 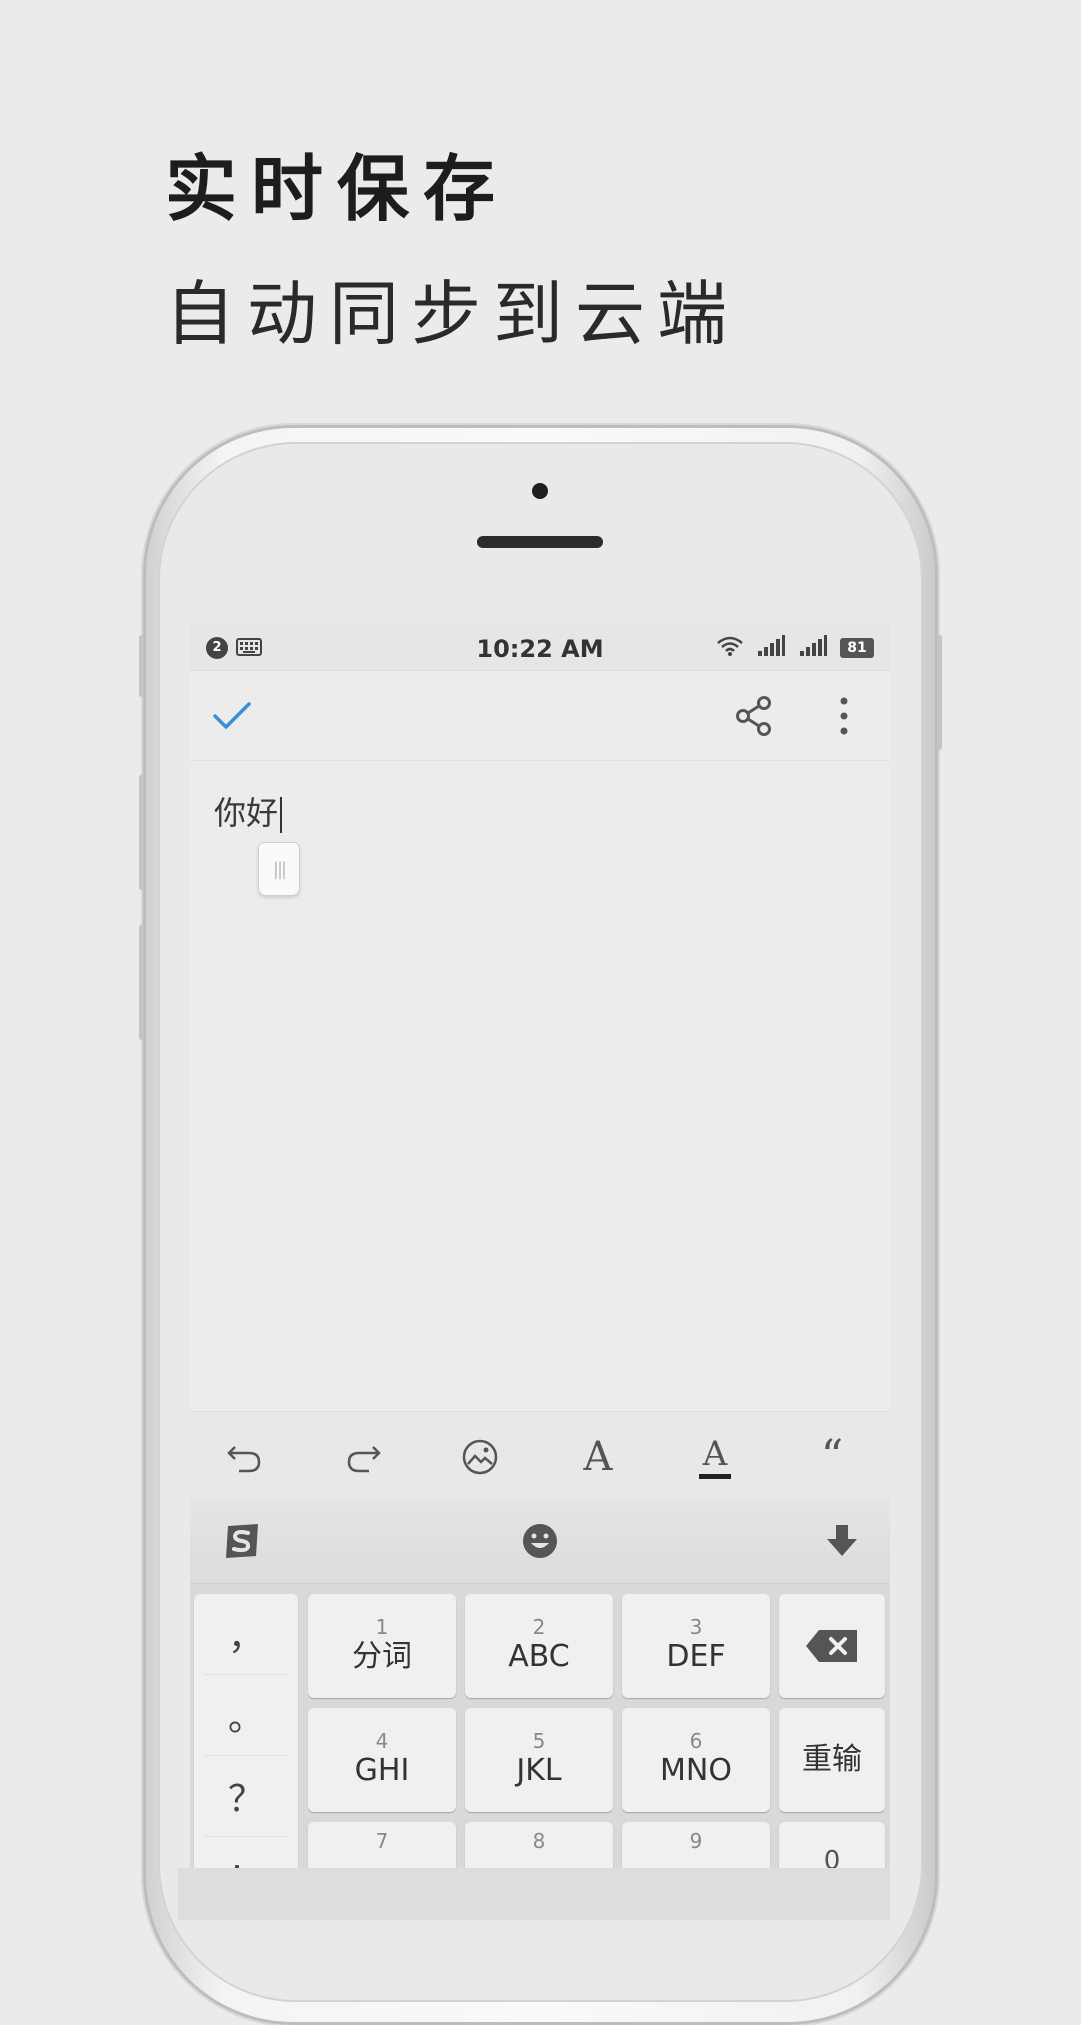 I want to click on signal-2-icon, so click(x=813, y=648).